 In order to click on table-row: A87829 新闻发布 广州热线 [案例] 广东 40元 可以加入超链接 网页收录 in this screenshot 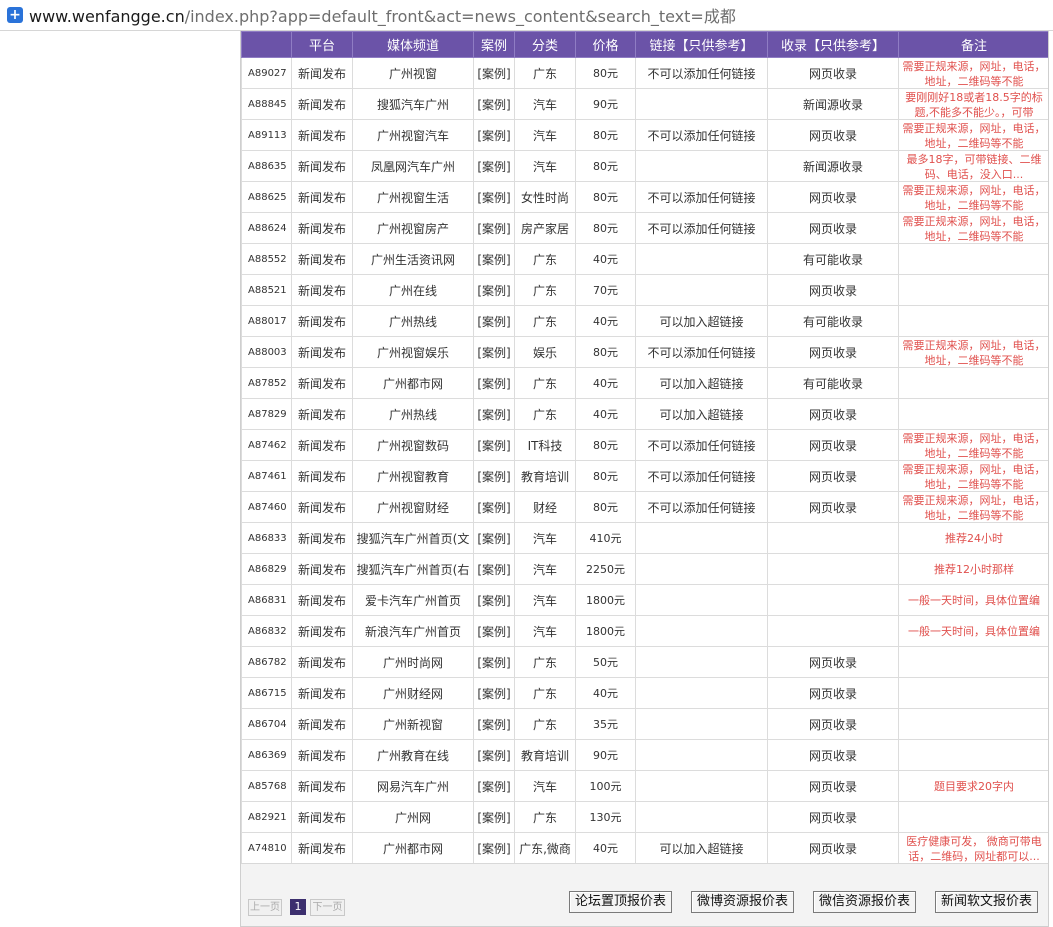, I will do `click(644, 414)`.